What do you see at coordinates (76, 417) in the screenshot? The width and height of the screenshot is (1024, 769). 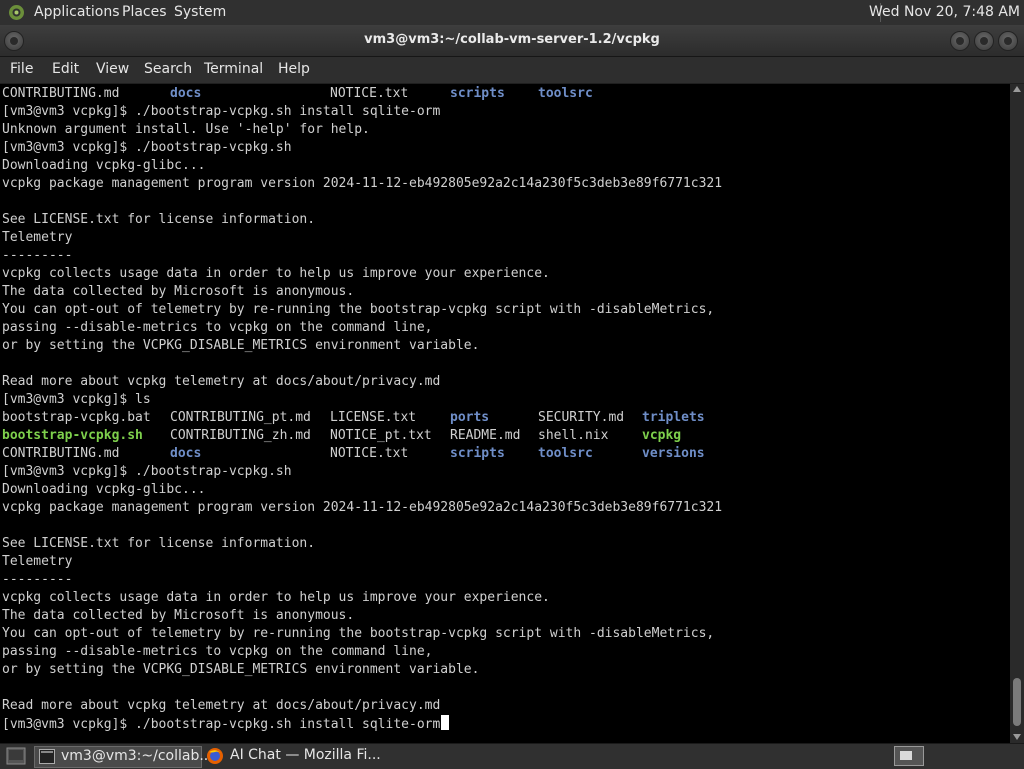 I see `ls-entry: bootstrap-vcpkg.bat` at bounding box center [76, 417].